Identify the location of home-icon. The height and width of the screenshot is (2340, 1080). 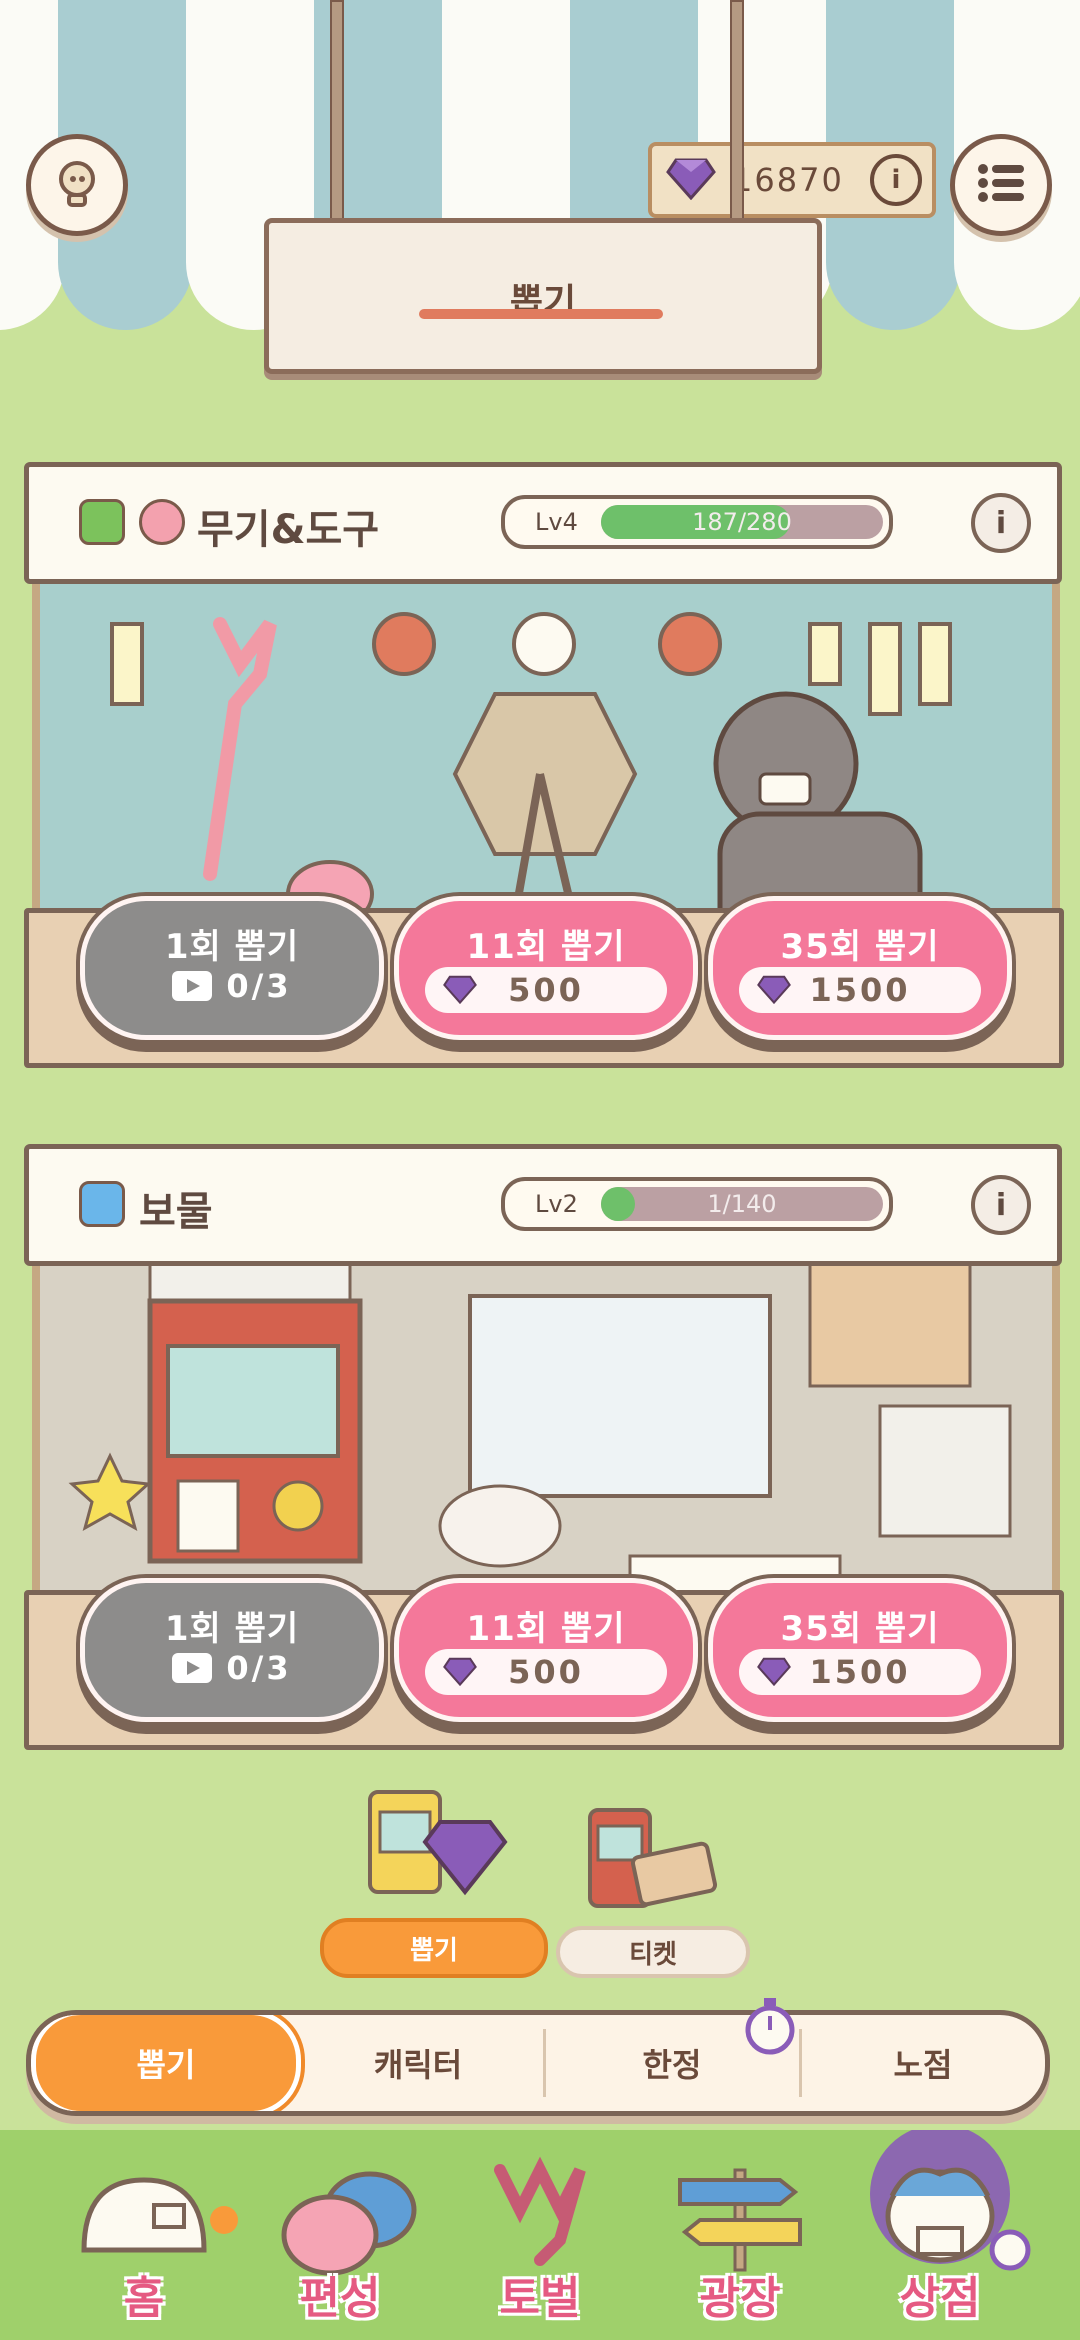
(159, 2215).